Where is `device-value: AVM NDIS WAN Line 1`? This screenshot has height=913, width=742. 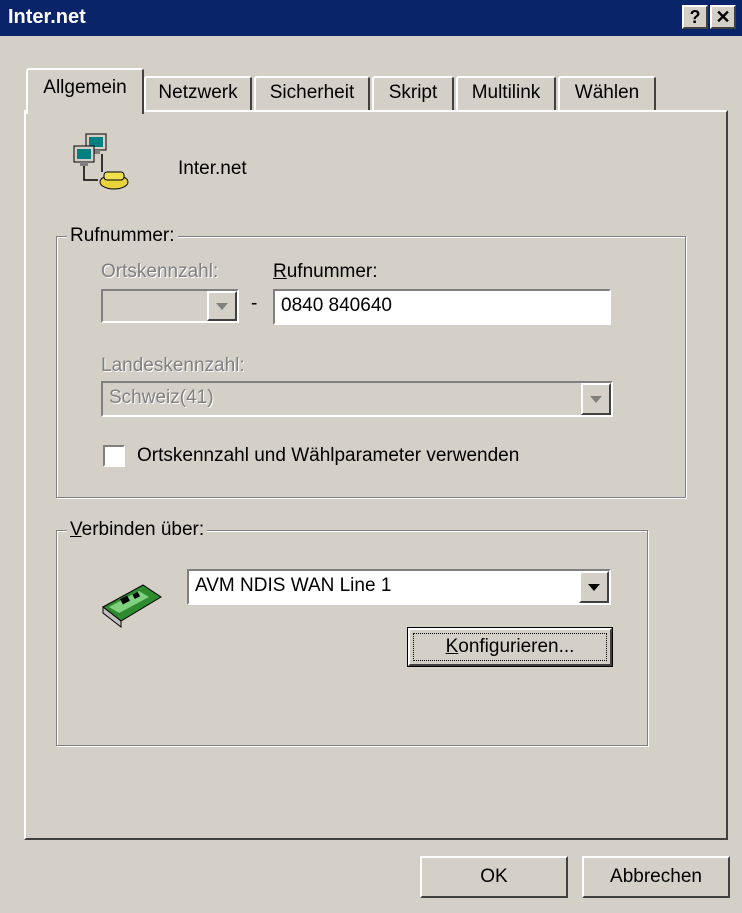 device-value: AVM NDIS WAN Line 1 is located at coordinates (293, 585).